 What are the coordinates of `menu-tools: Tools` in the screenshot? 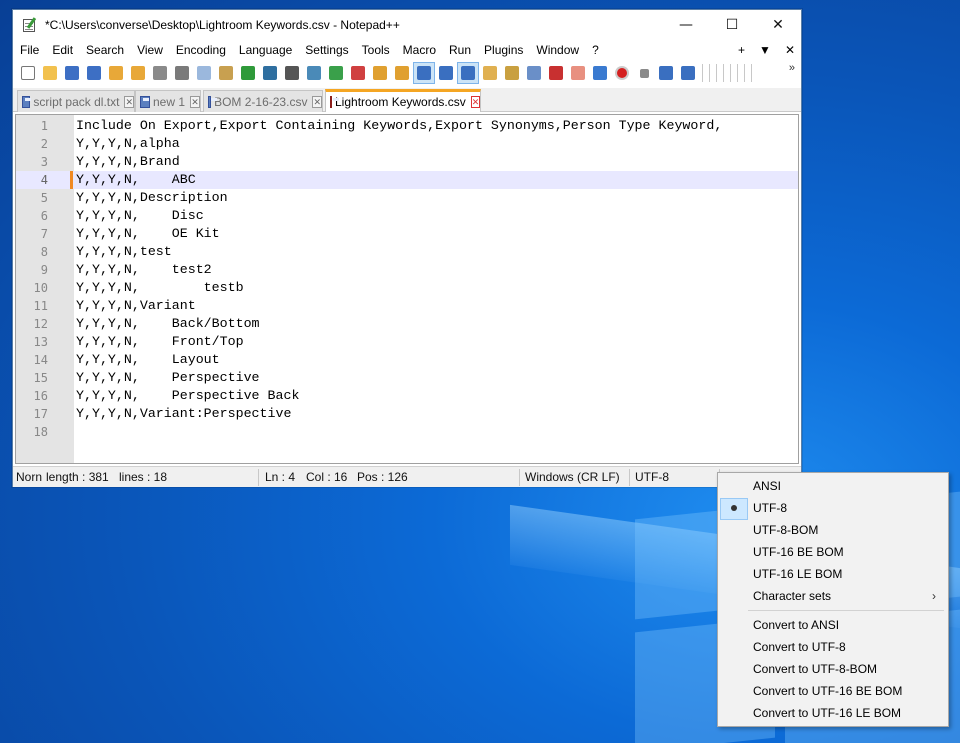 It's located at (375, 50).